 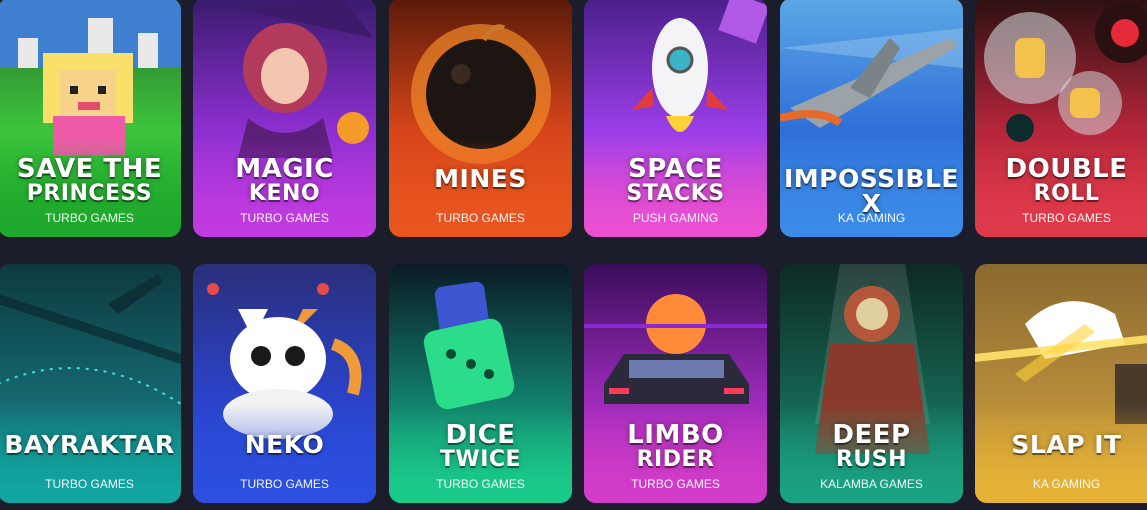 I want to click on game-title-line2: TWICE, so click(x=480, y=459).